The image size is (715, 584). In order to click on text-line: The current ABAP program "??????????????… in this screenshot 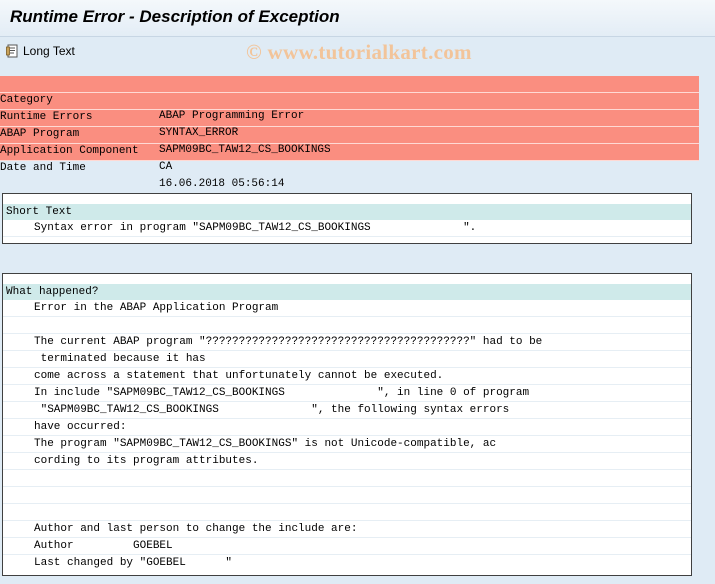, I will do `click(347, 342)`.